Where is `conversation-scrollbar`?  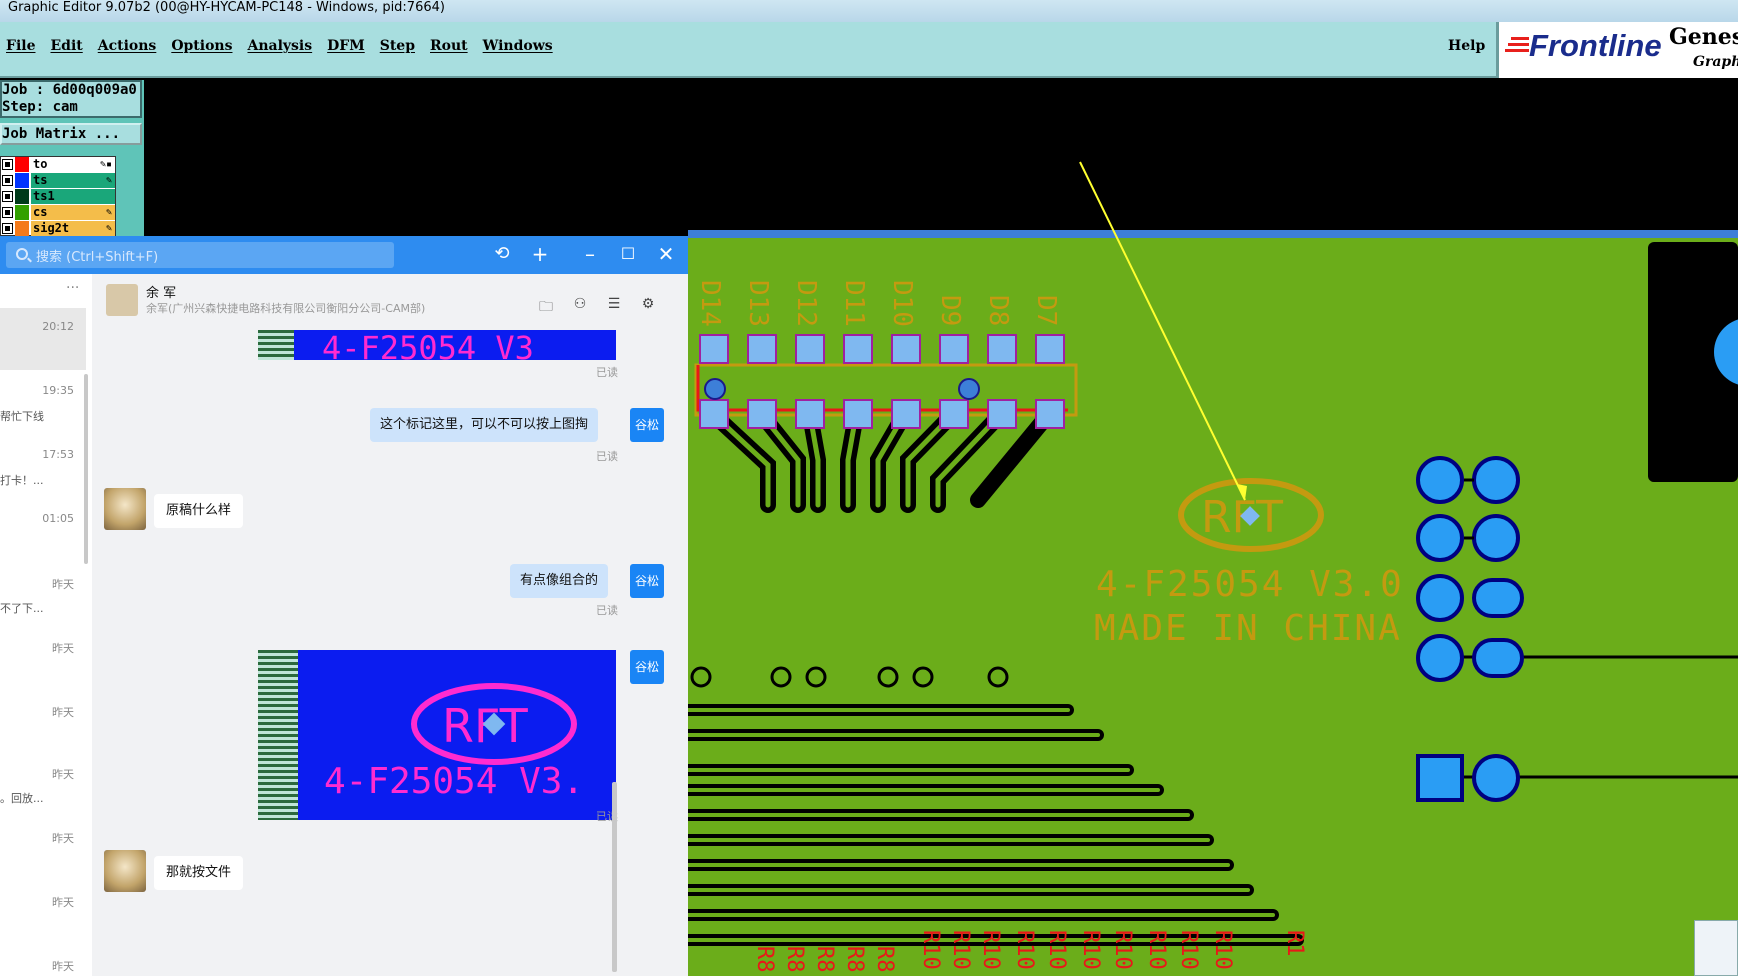 conversation-scrollbar is located at coordinates (86, 469).